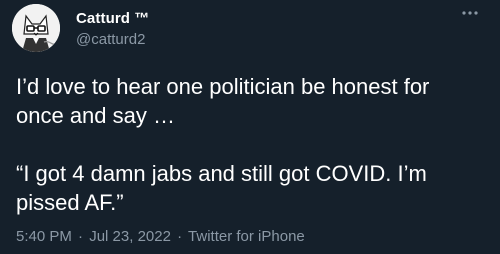  What do you see at coordinates (246, 236) in the screenshot?
I see `tweet-source: Twitter for iPhone` at bounding box center [246, 236].